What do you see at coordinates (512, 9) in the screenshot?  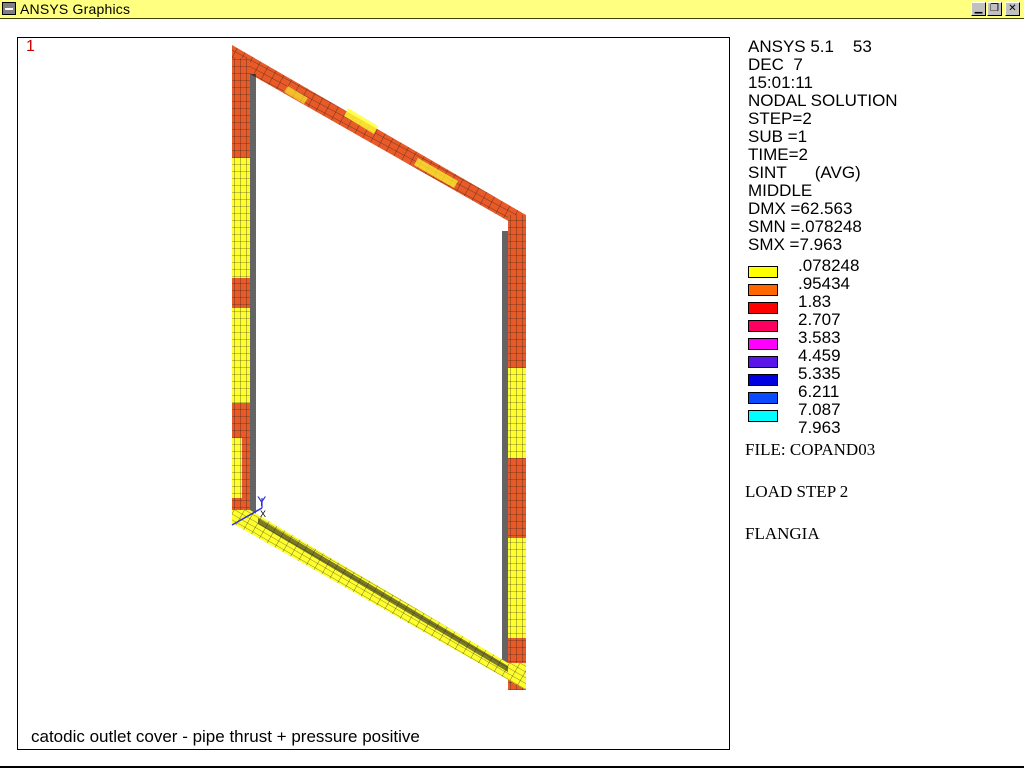 I see `title-bar: ANSYS Graphics ▁ ❐ ✕` at bounding box center [512, 9].